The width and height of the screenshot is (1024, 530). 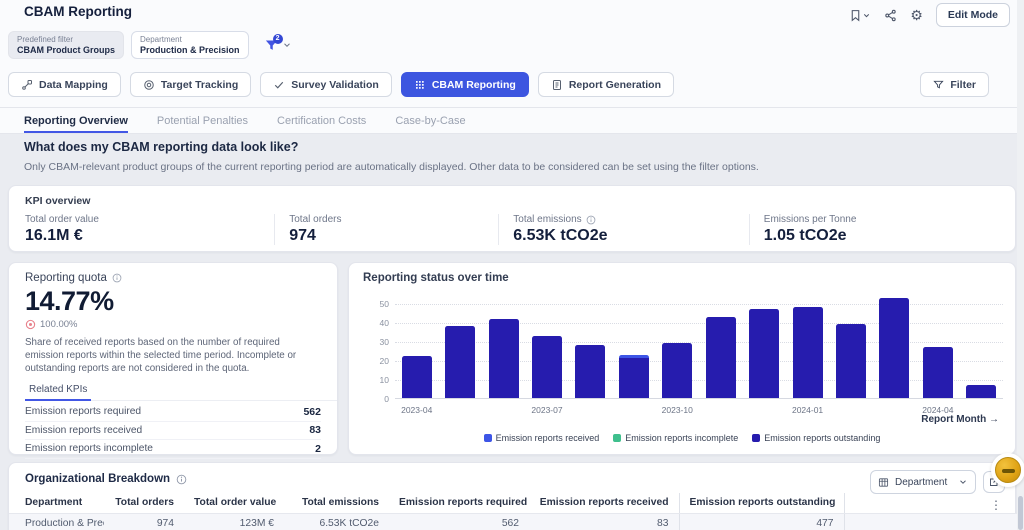 I want to click on kpi-value: 974, so click(x=302, y=235).